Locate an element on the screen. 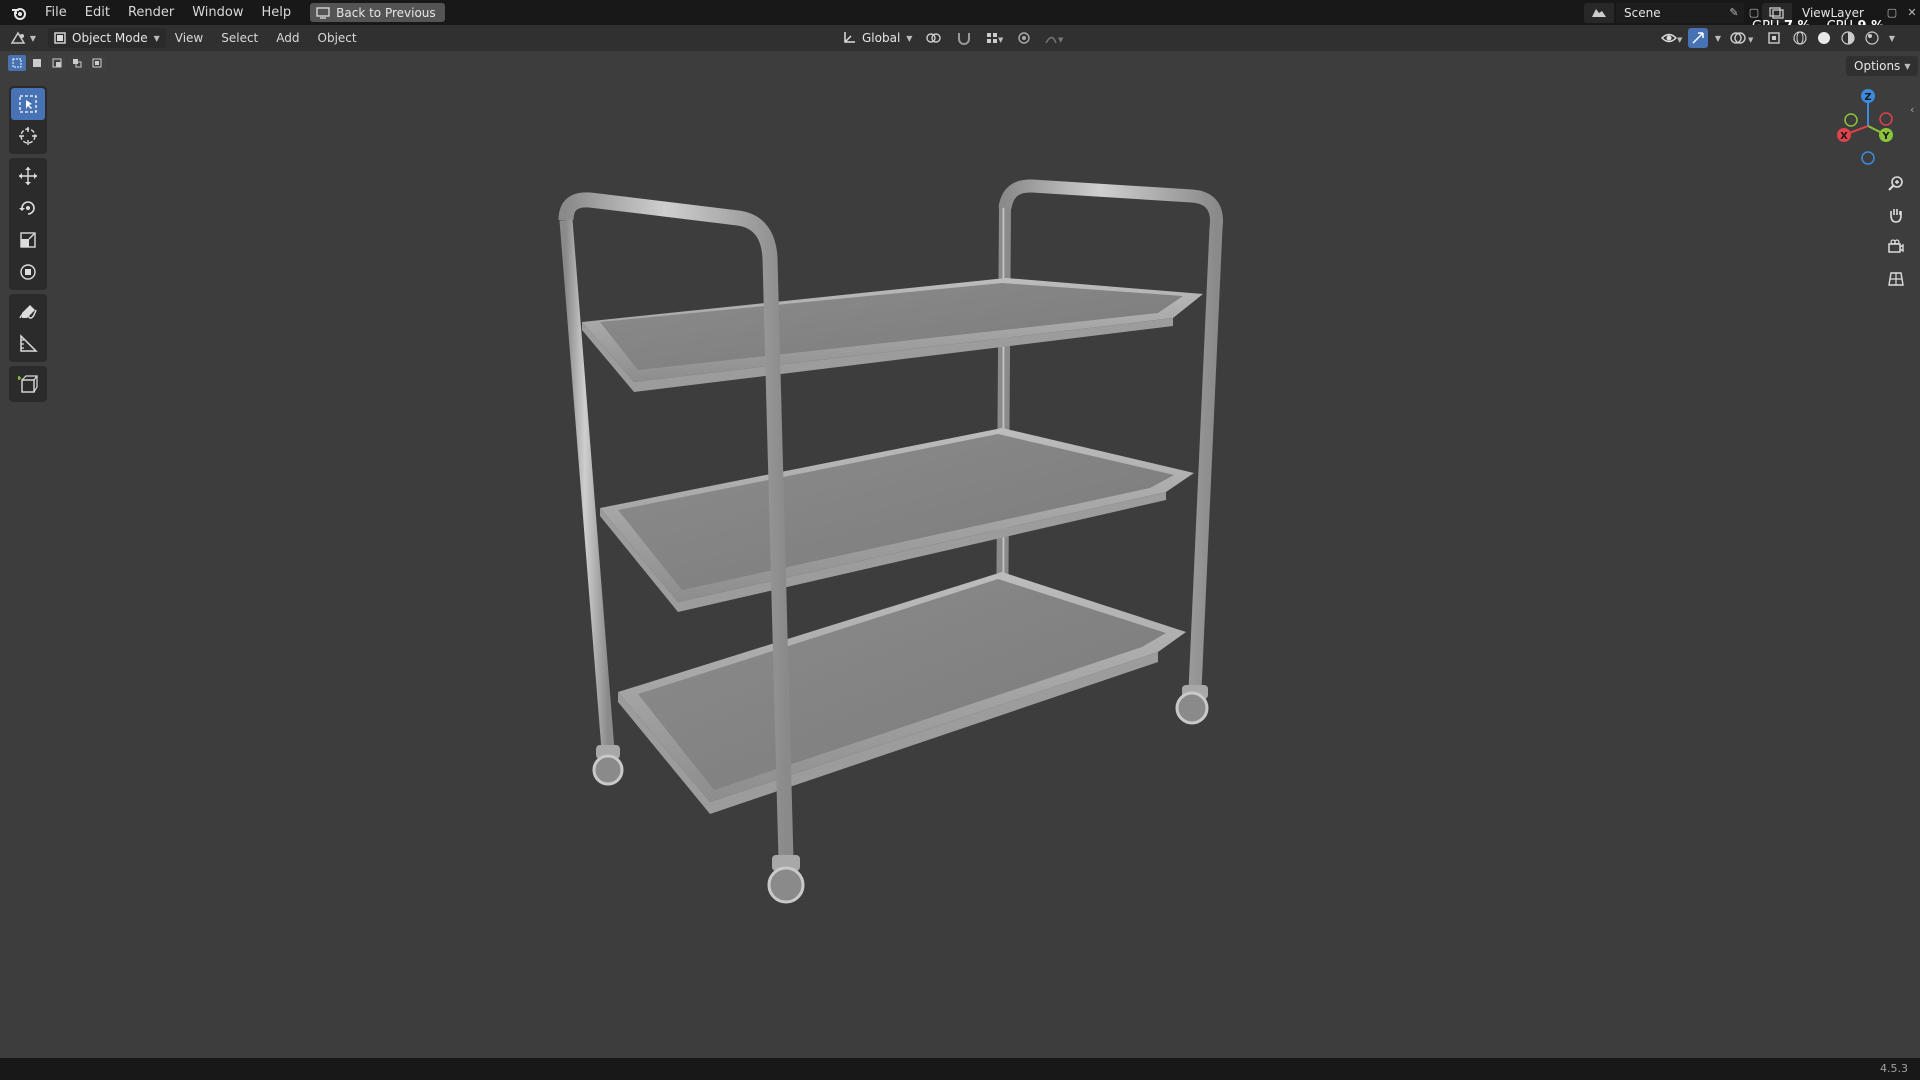  xray-icon is located at coordinates (1774, 38).